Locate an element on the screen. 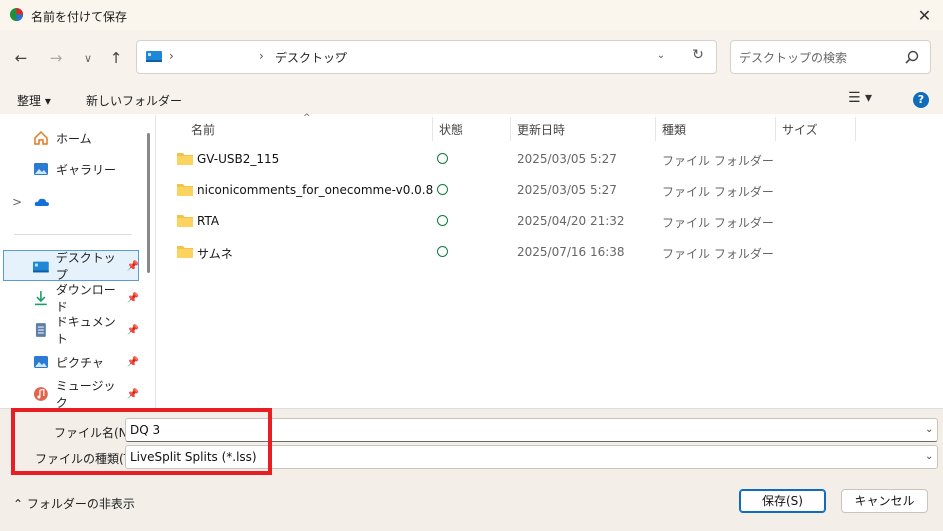 This screenshot has width=943, height=531. column-header-type: 種類 is located at coordinates (674, 129).